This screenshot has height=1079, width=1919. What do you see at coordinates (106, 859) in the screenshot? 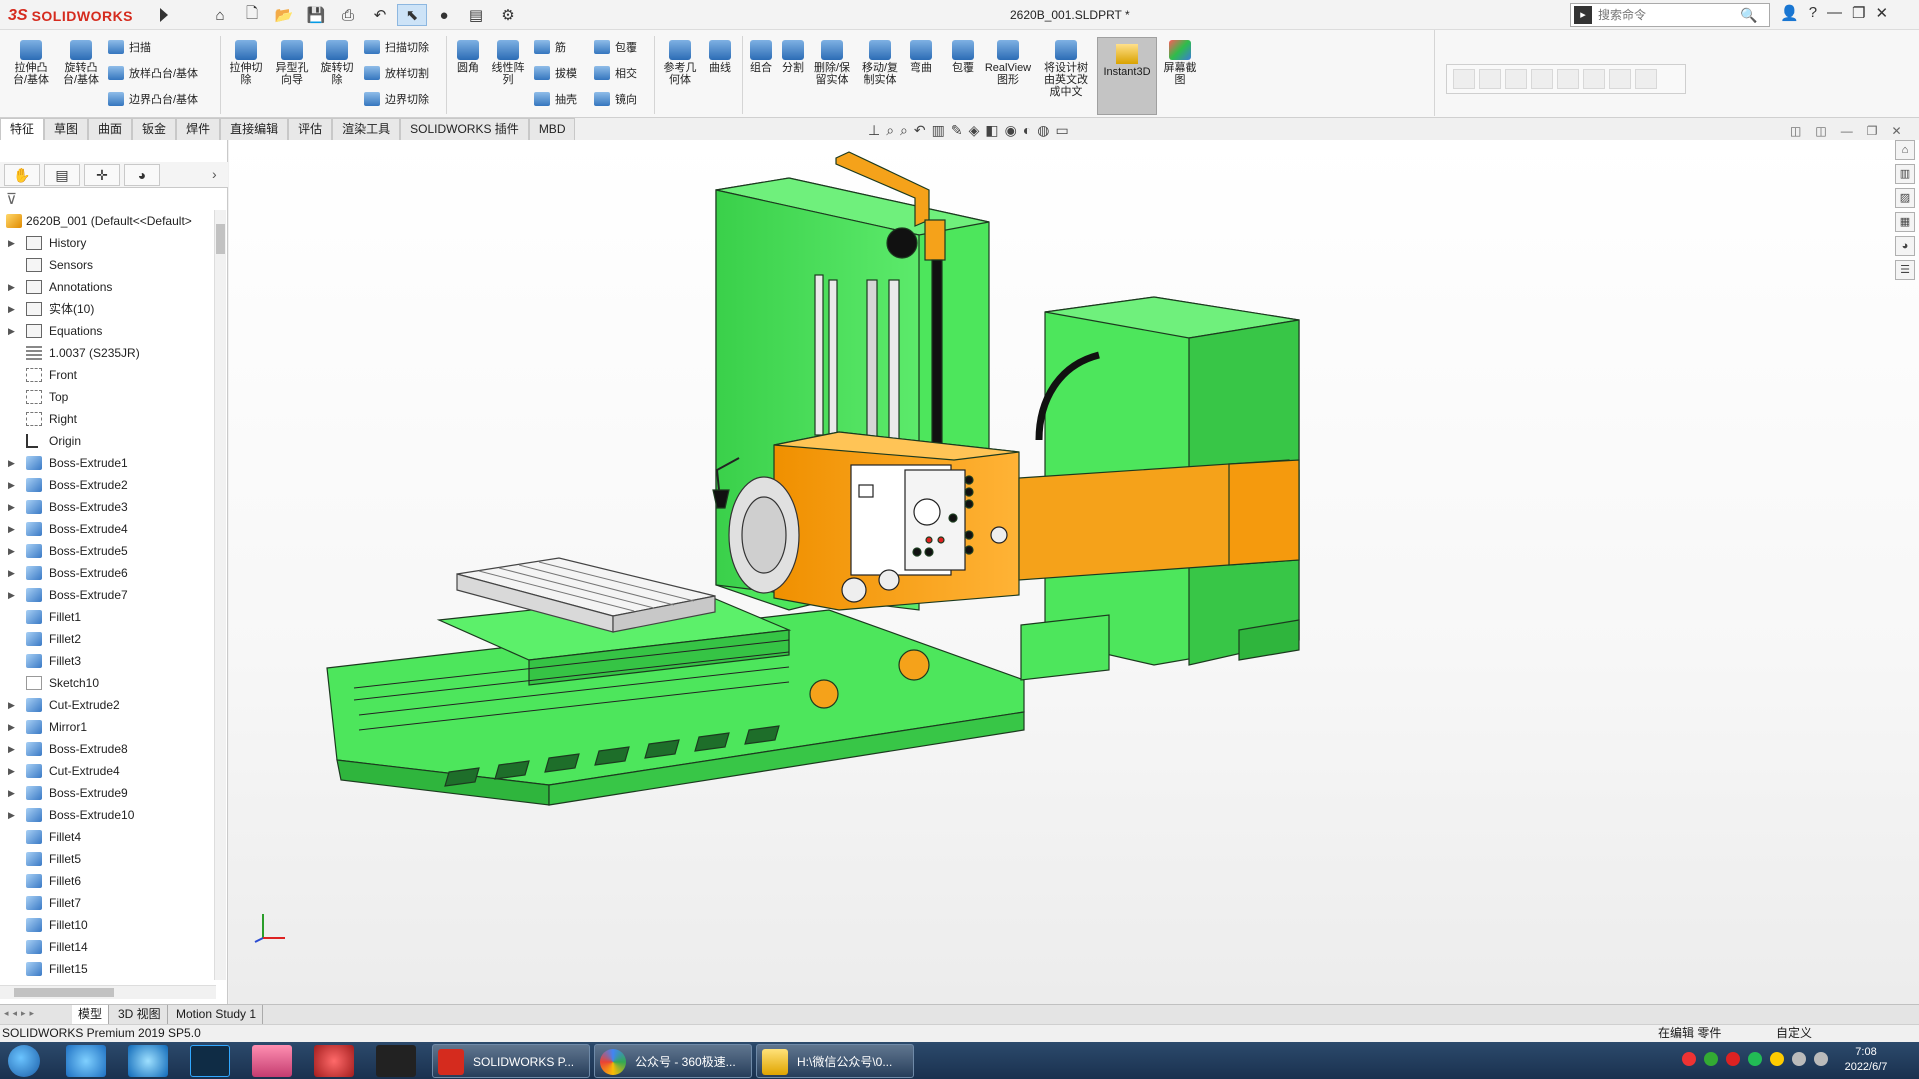
I see `tree-item: Fillet5` at bounding box center [106, 859].